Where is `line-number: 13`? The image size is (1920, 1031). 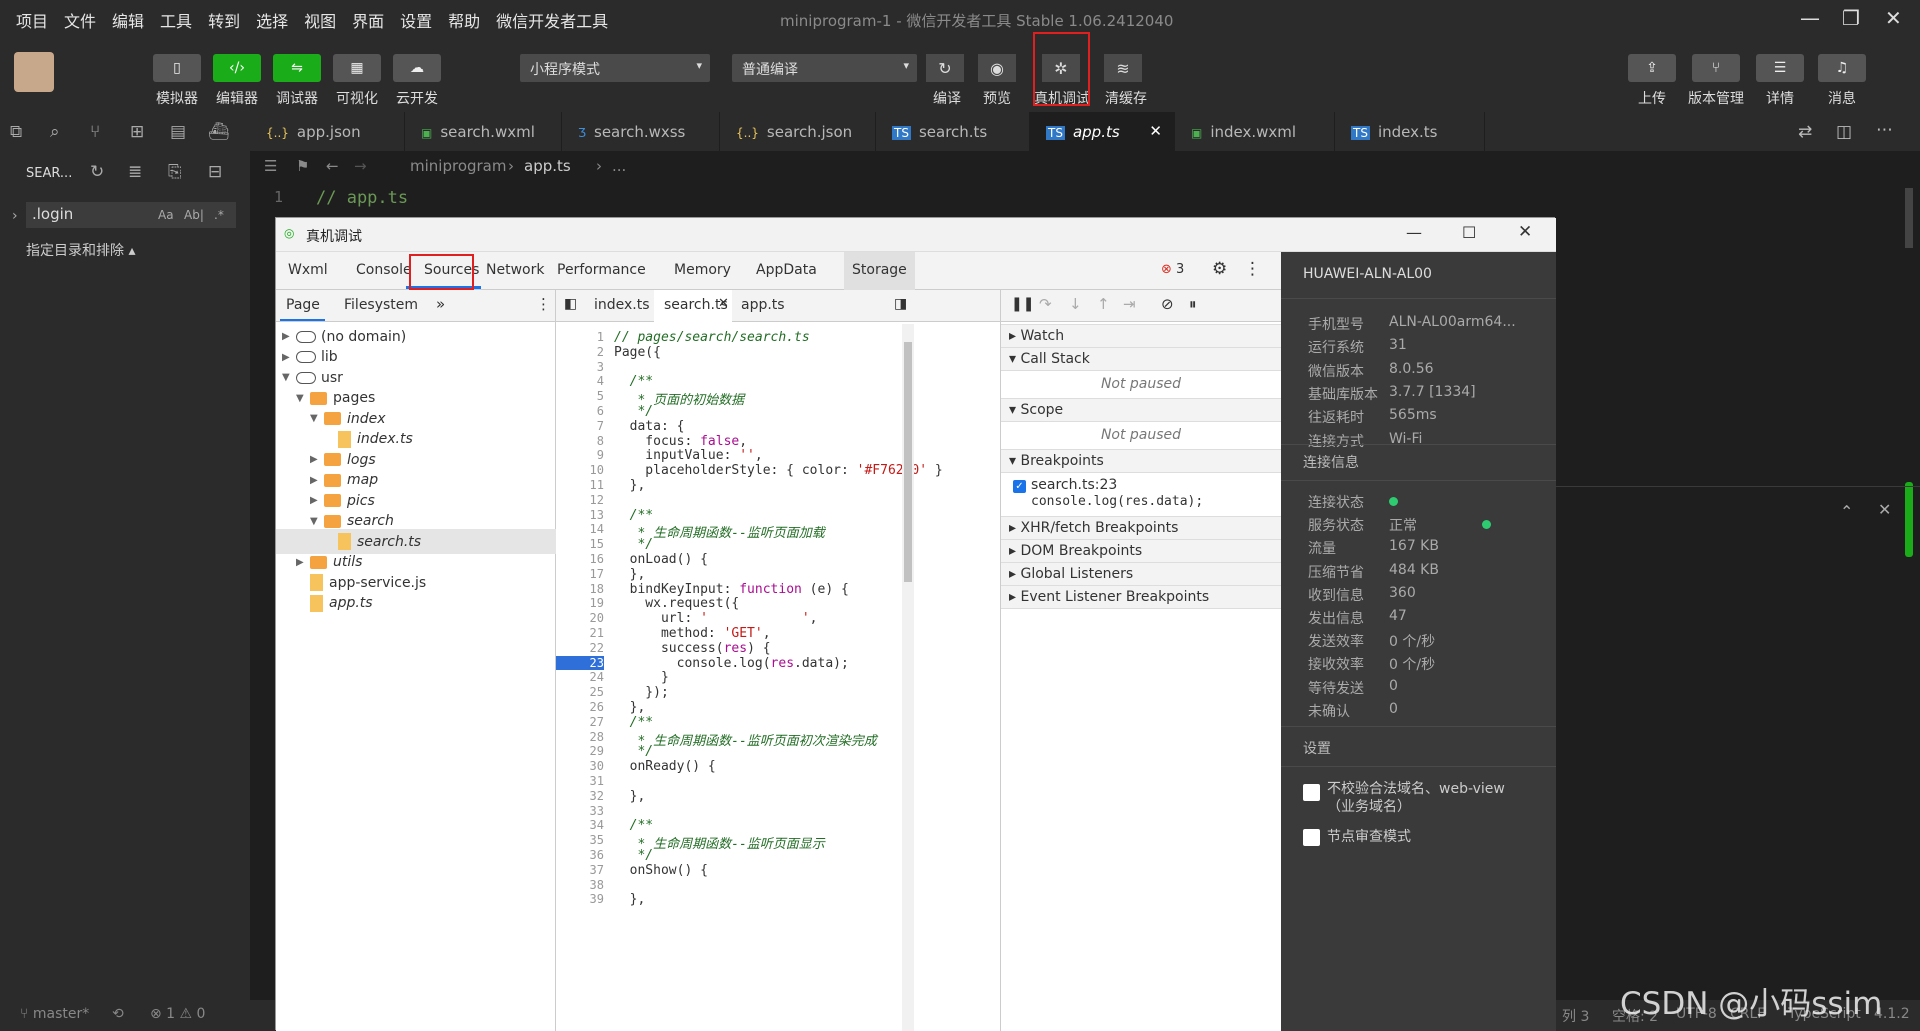 line-number: 13 is located at coordinates (580, 515).